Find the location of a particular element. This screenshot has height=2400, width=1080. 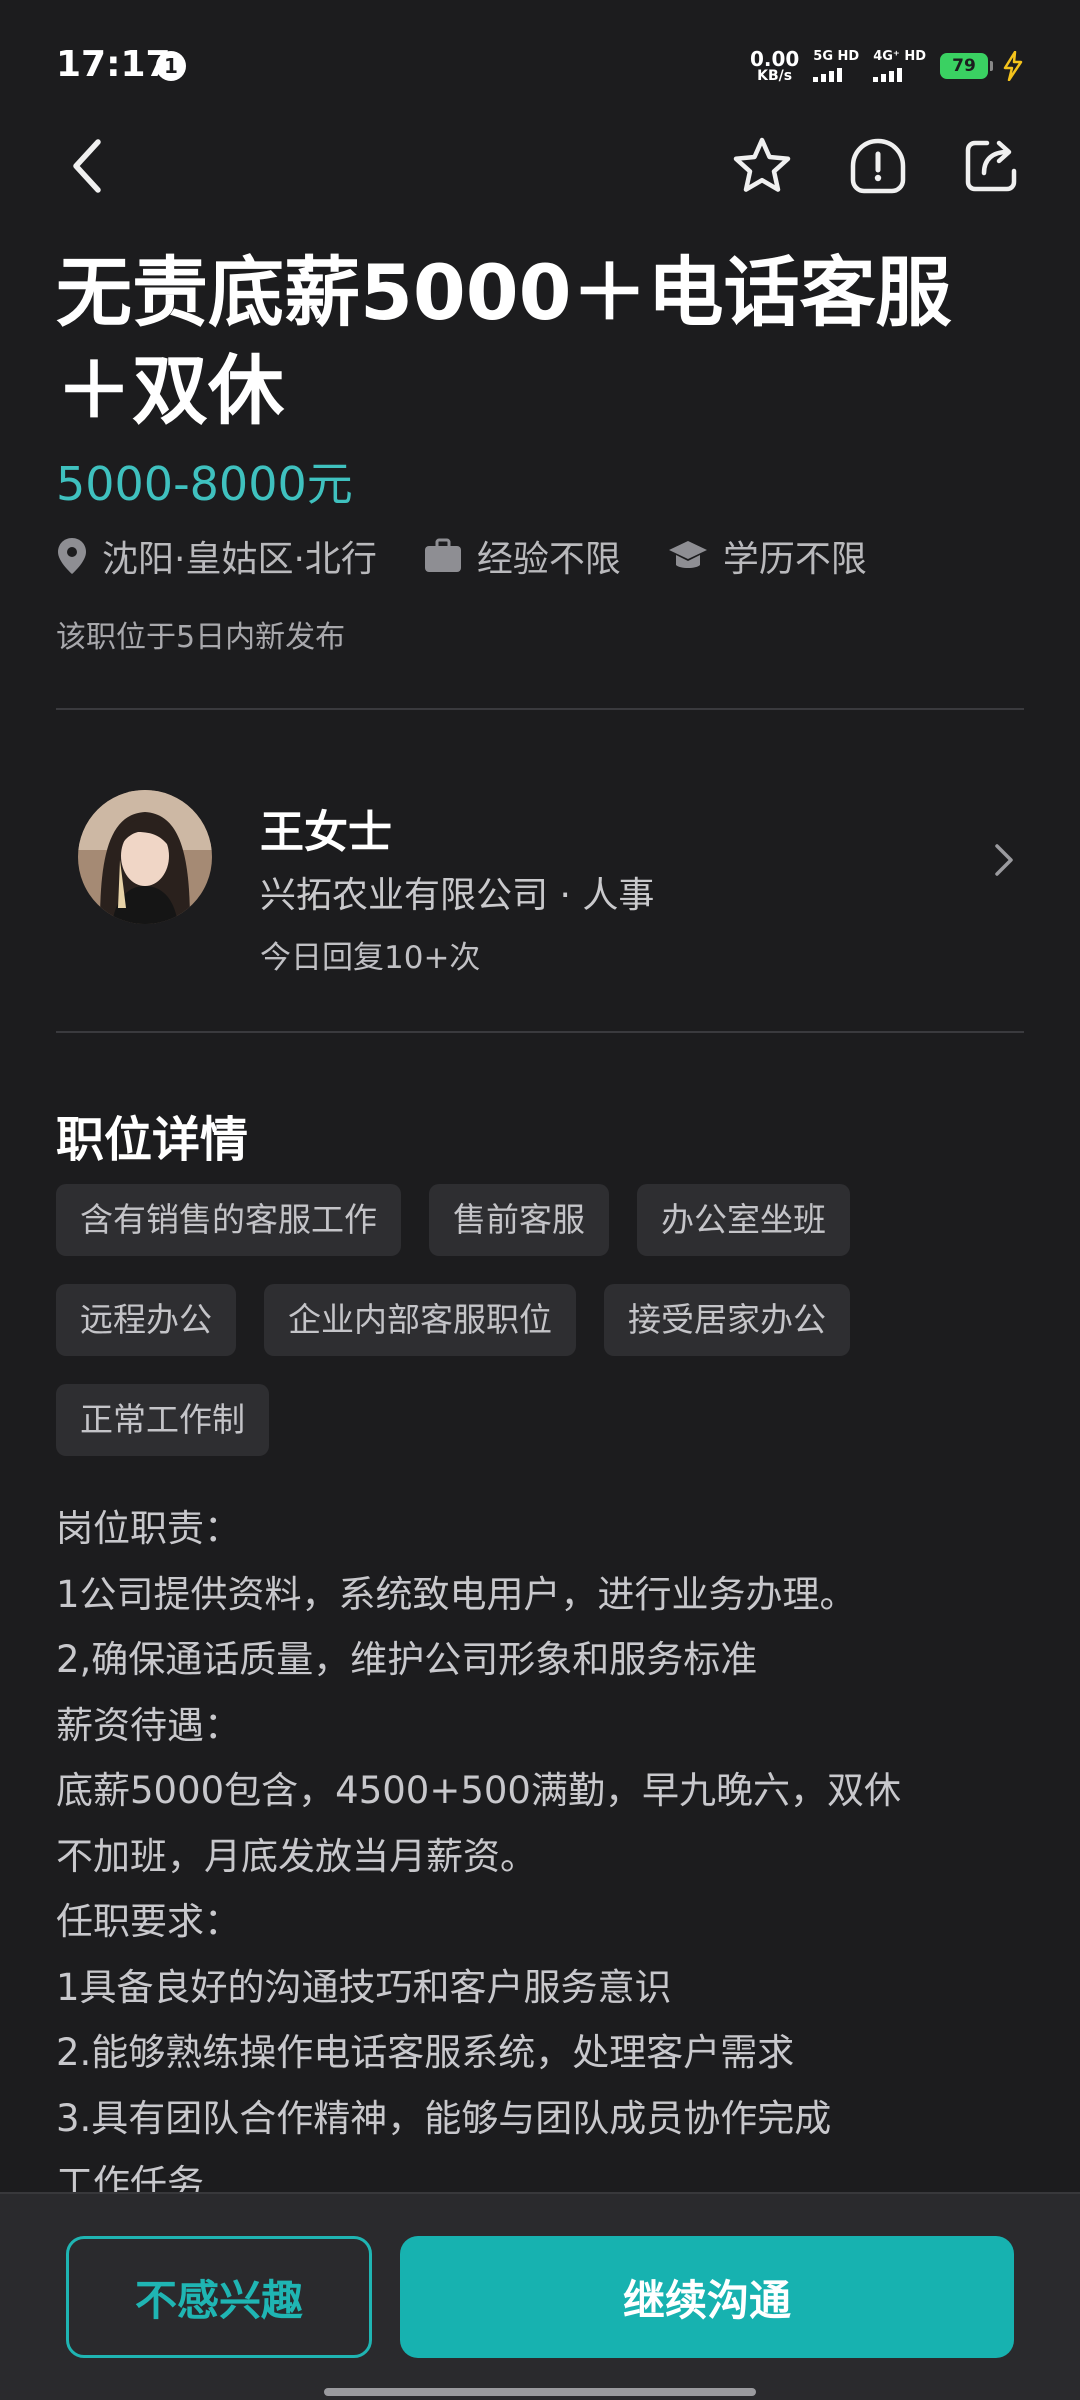

job-tag: 售前客服 is located at coordinates (519, 1220).